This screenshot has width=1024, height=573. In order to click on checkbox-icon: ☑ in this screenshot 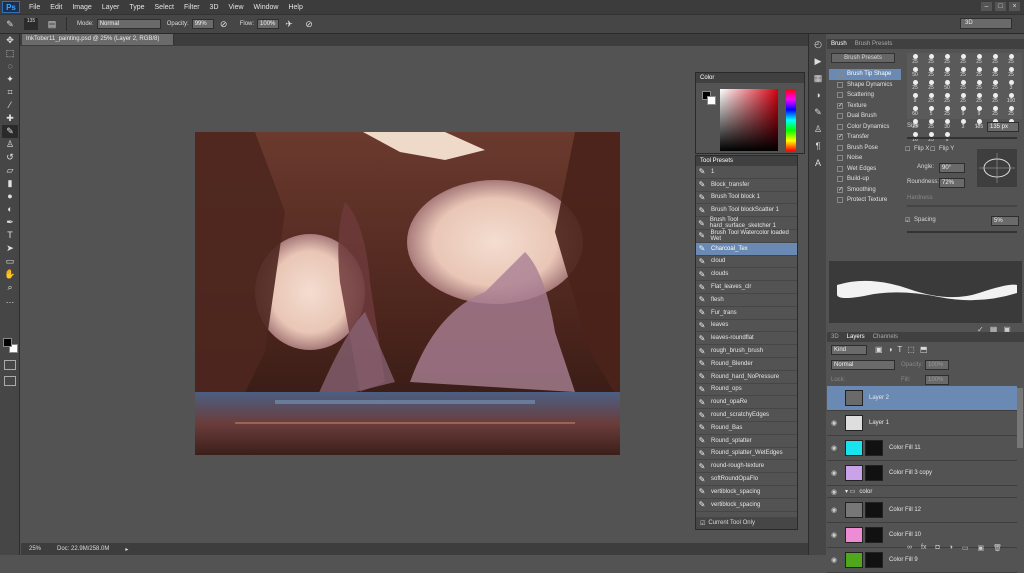, I will do `click(702, 523)`.